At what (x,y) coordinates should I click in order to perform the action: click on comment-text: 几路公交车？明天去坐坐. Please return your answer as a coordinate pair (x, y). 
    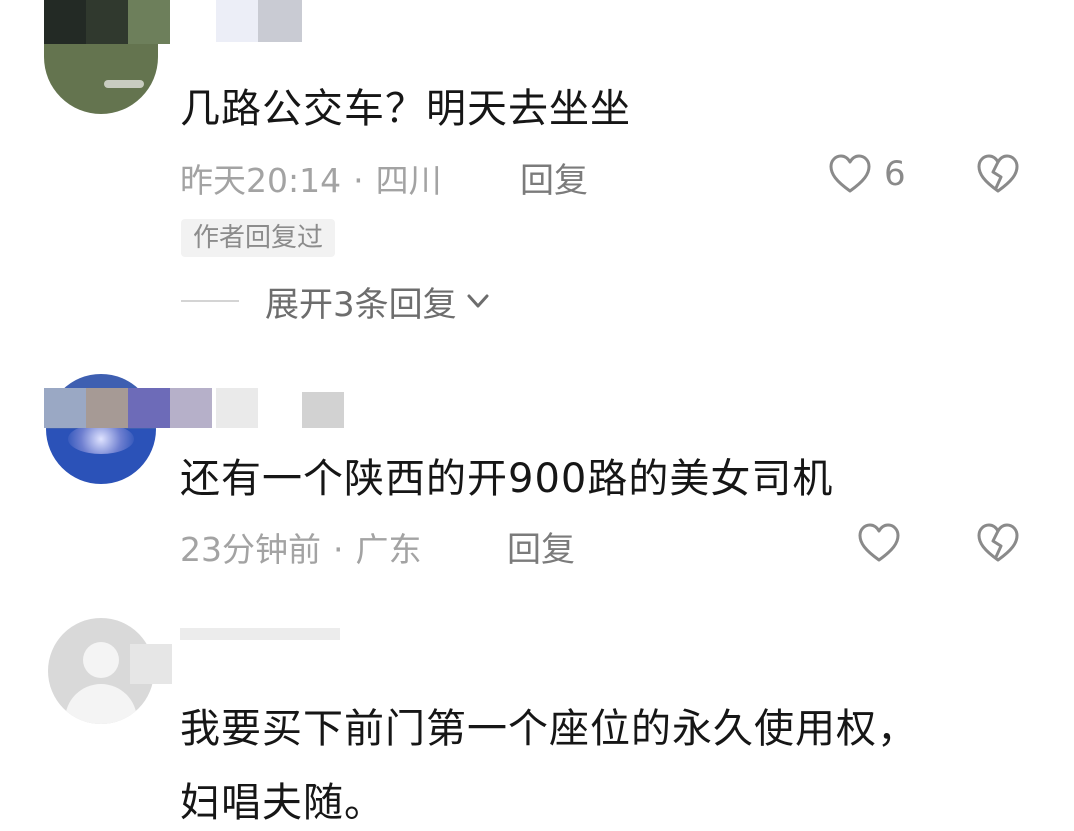
    Looking at the image, I should click on (405, 109).